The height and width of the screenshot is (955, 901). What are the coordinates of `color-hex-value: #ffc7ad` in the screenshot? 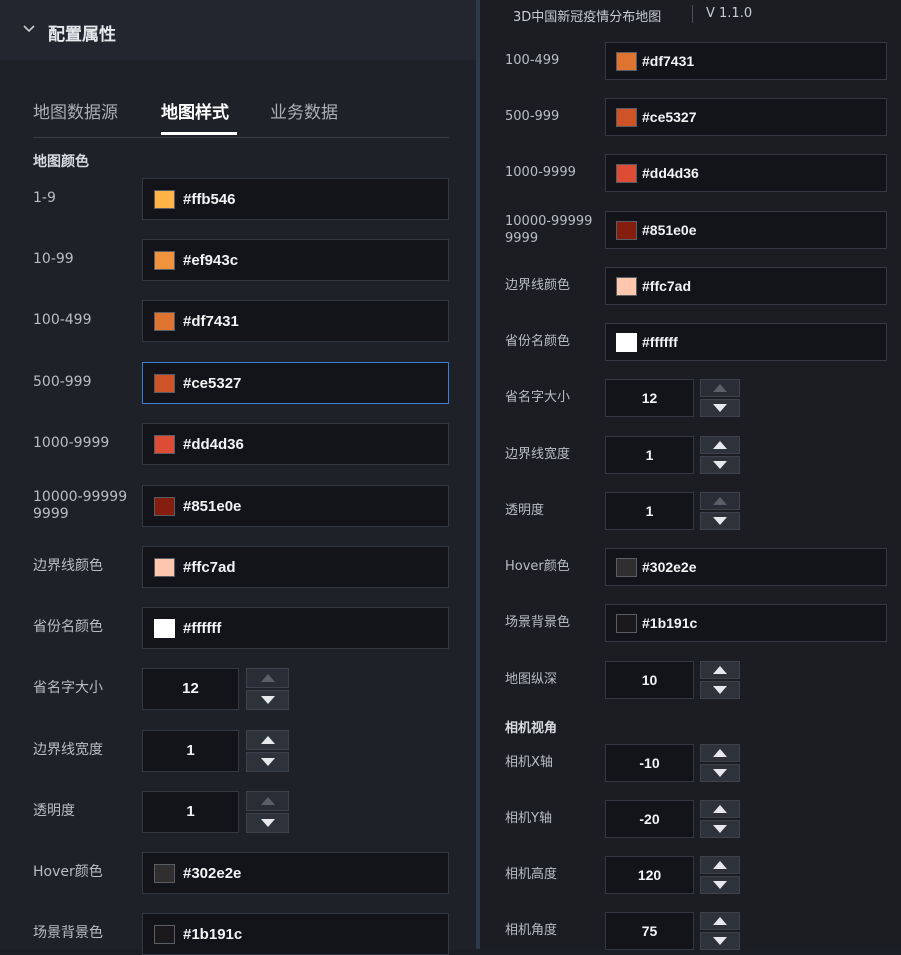 It's located at (209, 567).